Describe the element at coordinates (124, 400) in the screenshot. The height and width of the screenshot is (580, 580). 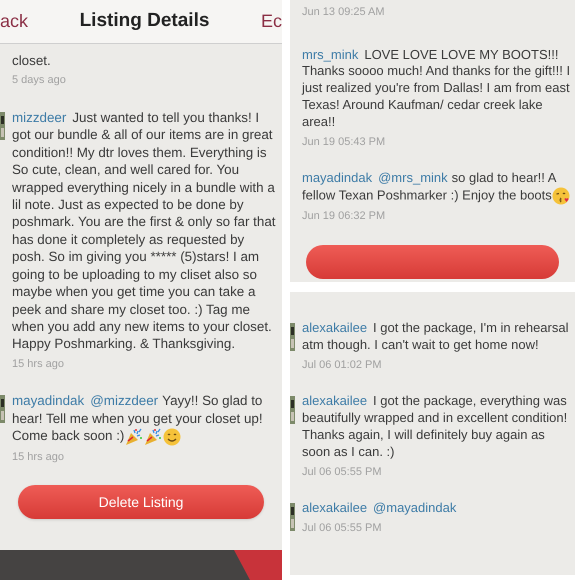
I see `mention-link: @mizzdeer` at that location.